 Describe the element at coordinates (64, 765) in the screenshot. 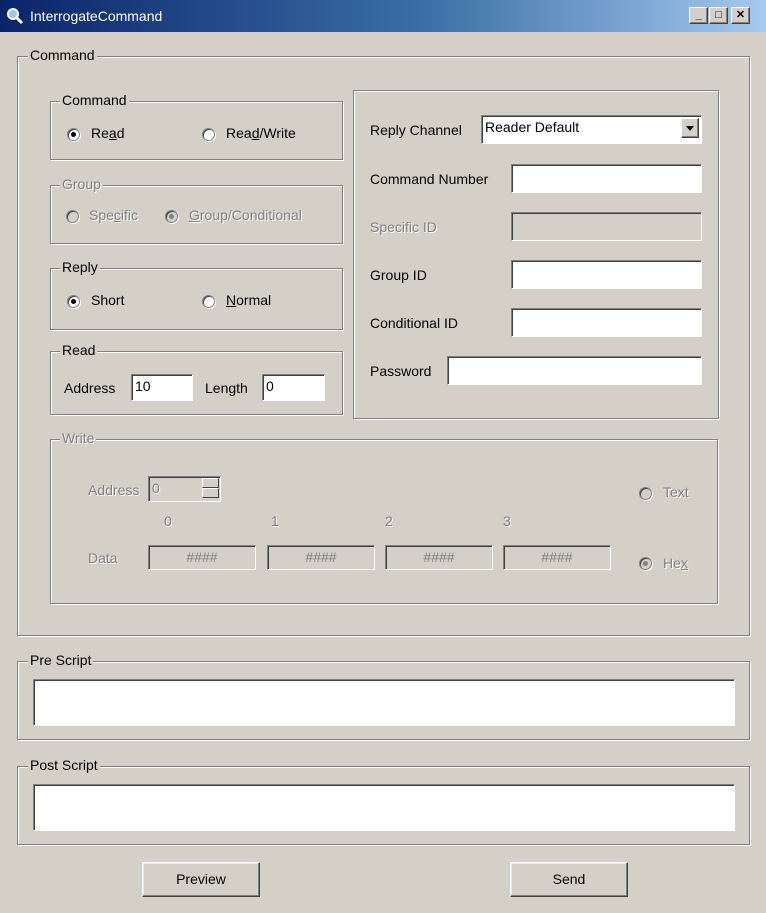

I see `post-script-legend: Post Script` at that location.